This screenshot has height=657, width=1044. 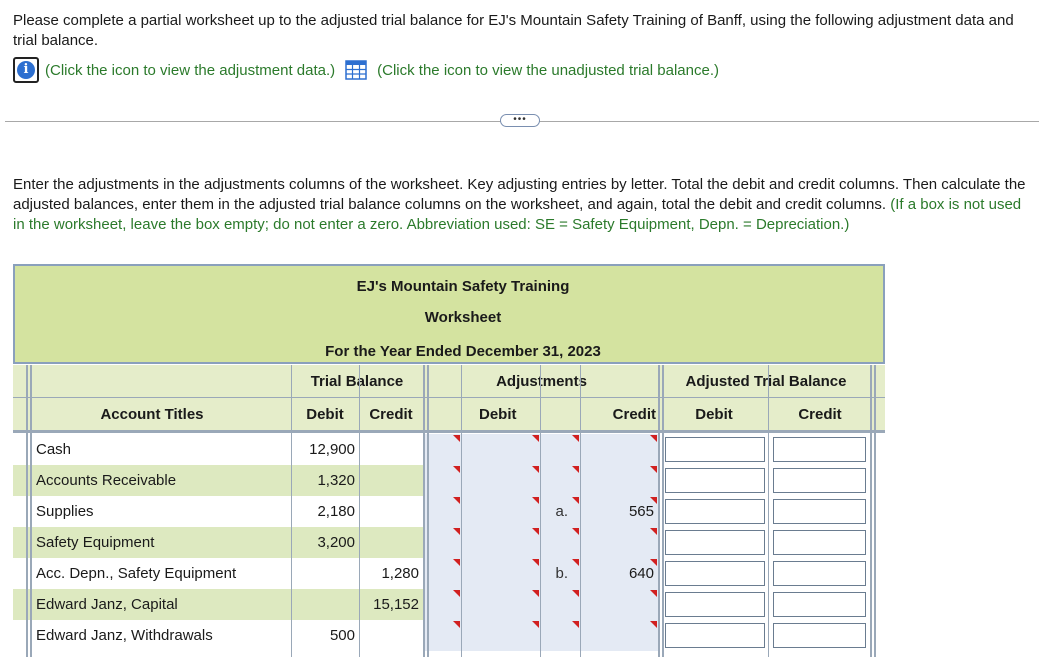 I want to click on header-spacer, so click(x=152, y=381).